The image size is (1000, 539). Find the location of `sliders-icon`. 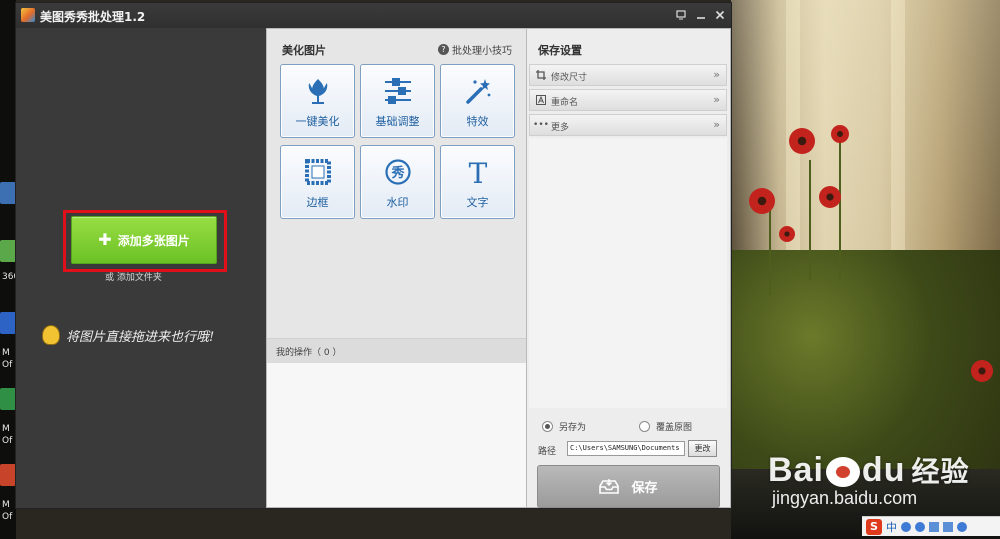

sliders-icon is located at coordinates (397, 91).